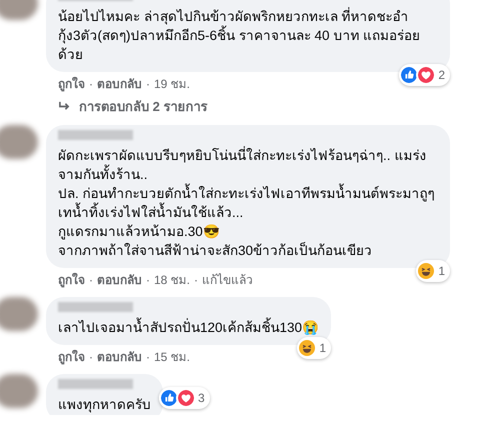 This screenshot has width=490, height=429. I want to click on timestamp: 18 ชม., so click(172, 280).